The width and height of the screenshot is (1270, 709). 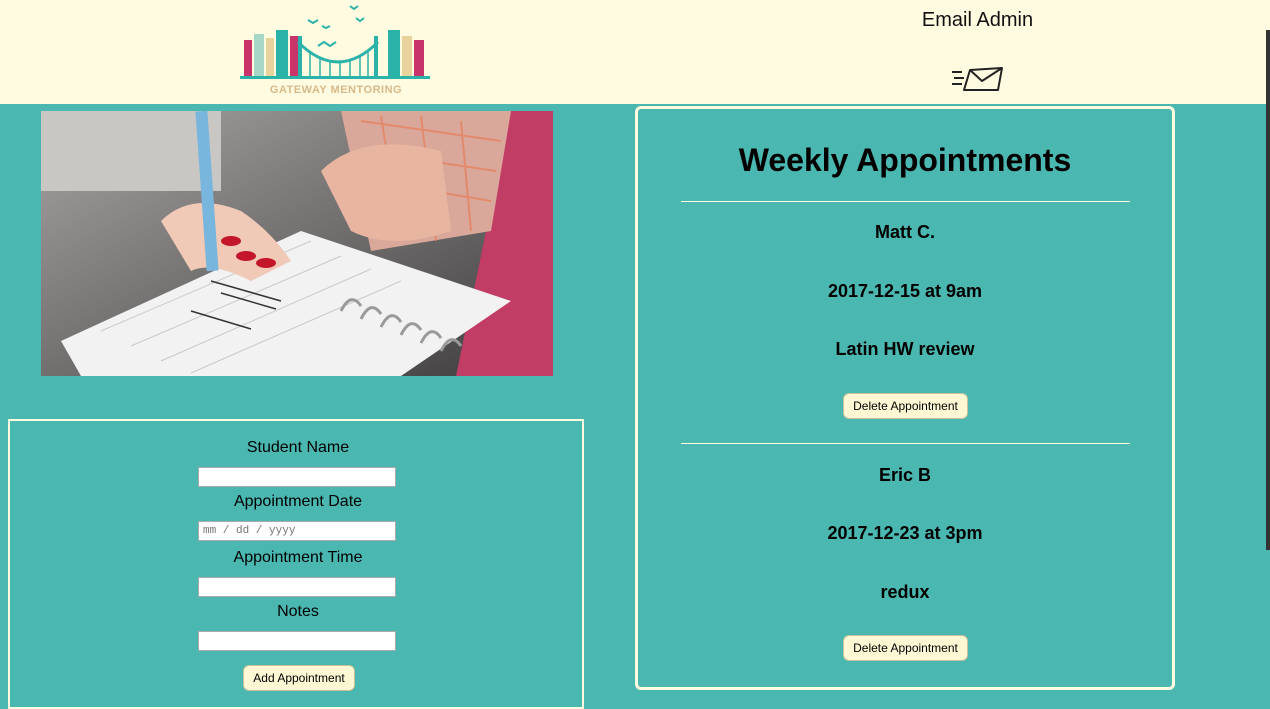 I want to click on appointment-notes: redux, so click(x=905, y=592).